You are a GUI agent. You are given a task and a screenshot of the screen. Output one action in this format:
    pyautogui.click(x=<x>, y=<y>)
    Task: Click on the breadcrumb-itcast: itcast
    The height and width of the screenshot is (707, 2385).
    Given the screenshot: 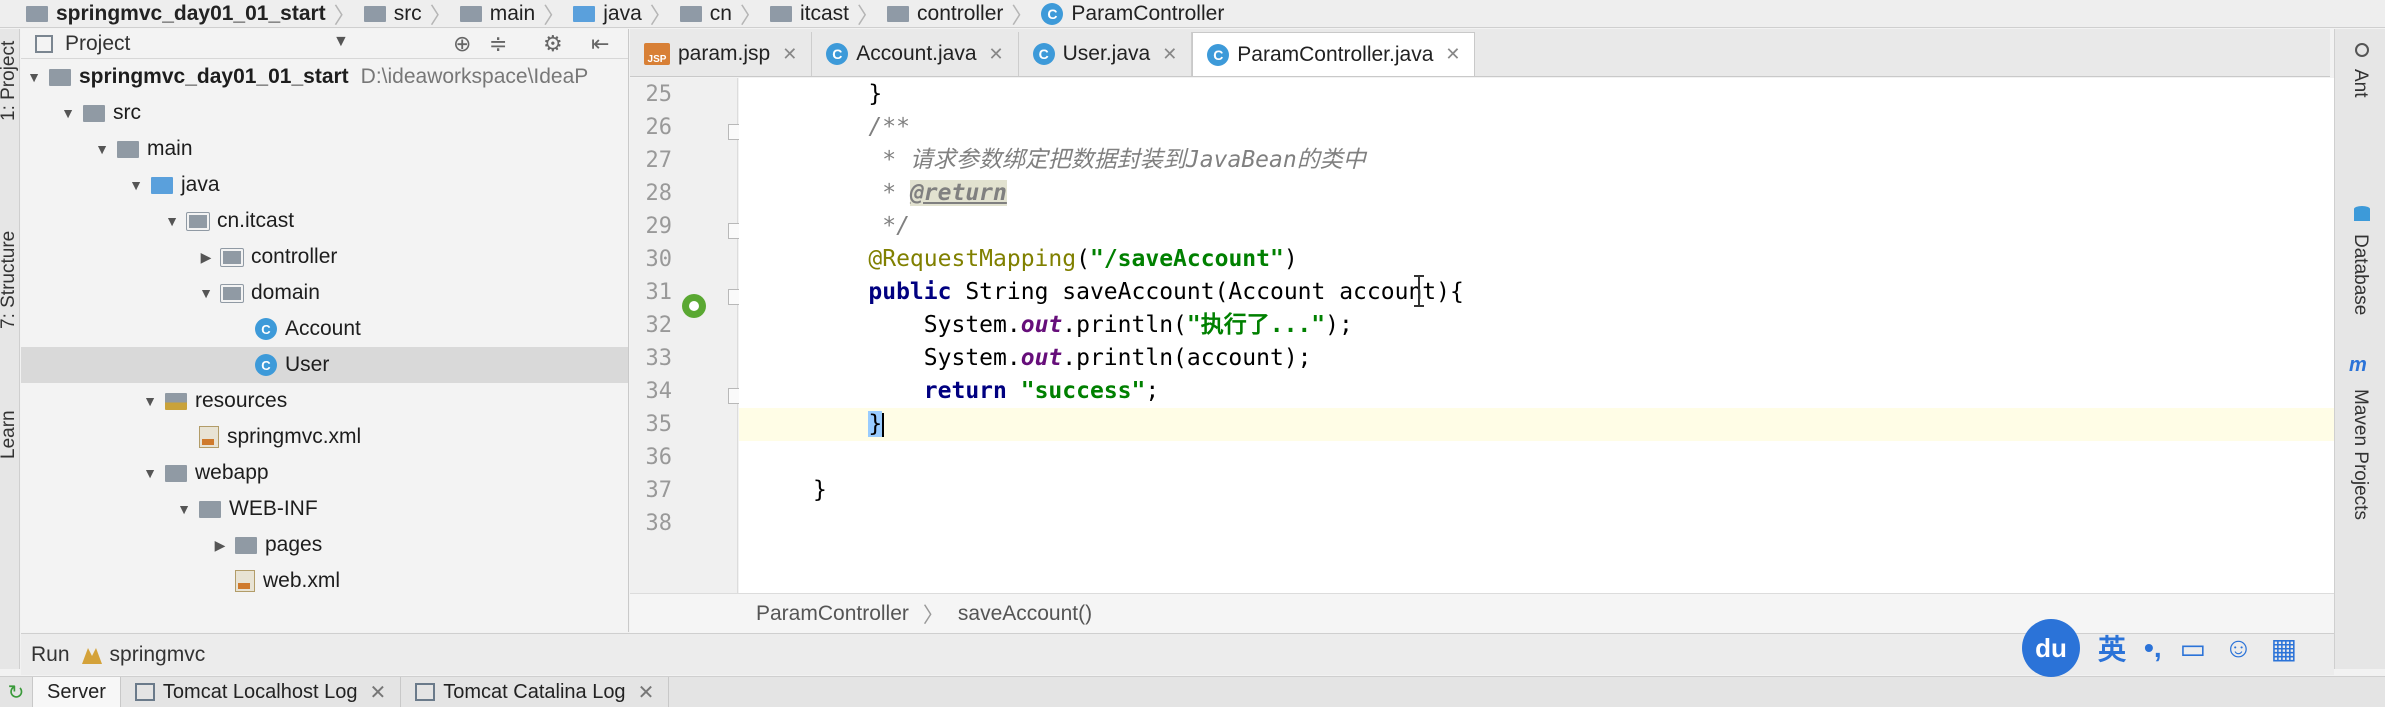 What is the action you would take?
    pyautogui.click(x=809, y=13)
    